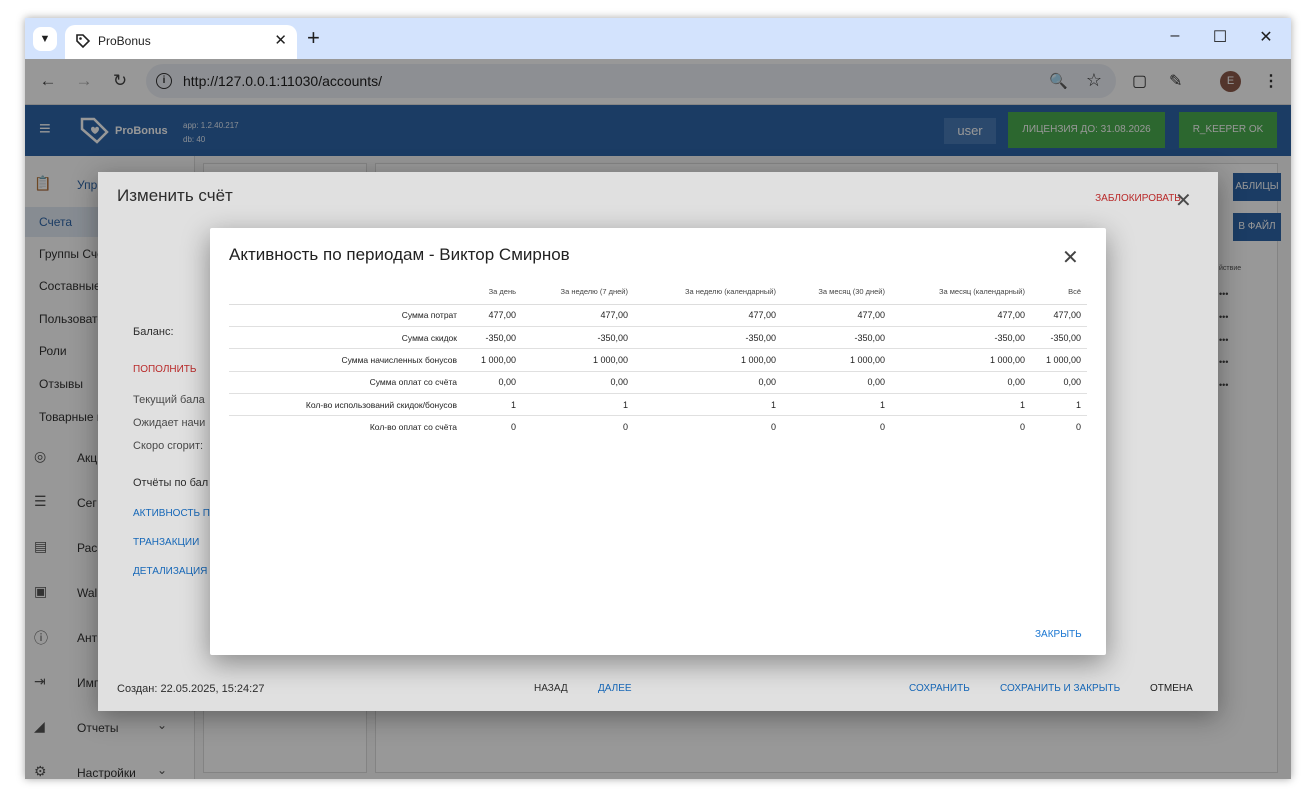 This screenshot has width=1315, height=810. I want to click on column-header-period: За неделю (календарный), so click(708, 292).